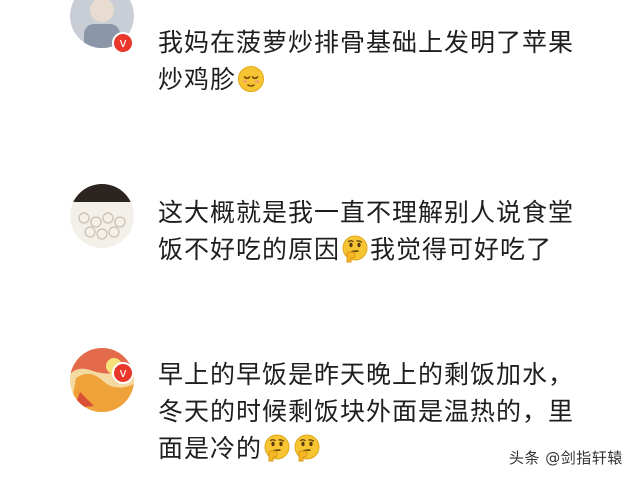 The height and width of the screenshot is (481, 640). Describe the element at coordinates (251, 79) in the screenshot. I see `relieved-face-emoji-icon` at that location.